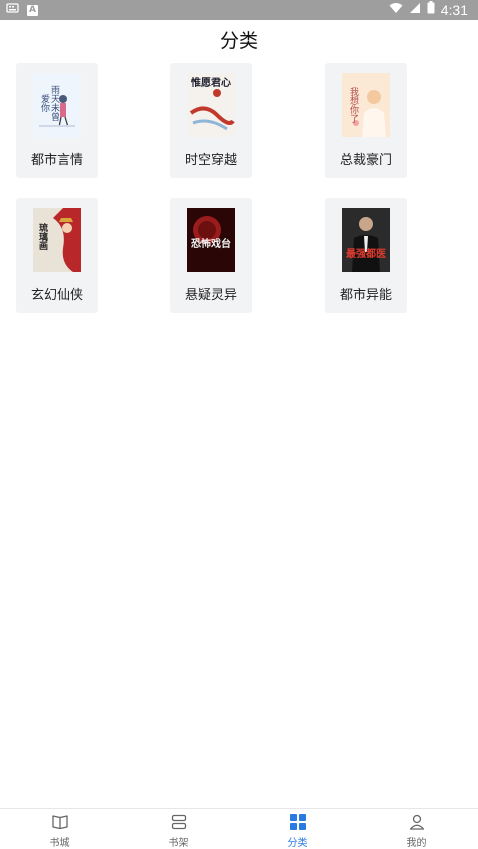 The height and width of the screenshot is (849, 478). What do you see at coordinates (12, 10) in the screenshot?
I see `keyboard-icon` at bounding box center [12, 10].